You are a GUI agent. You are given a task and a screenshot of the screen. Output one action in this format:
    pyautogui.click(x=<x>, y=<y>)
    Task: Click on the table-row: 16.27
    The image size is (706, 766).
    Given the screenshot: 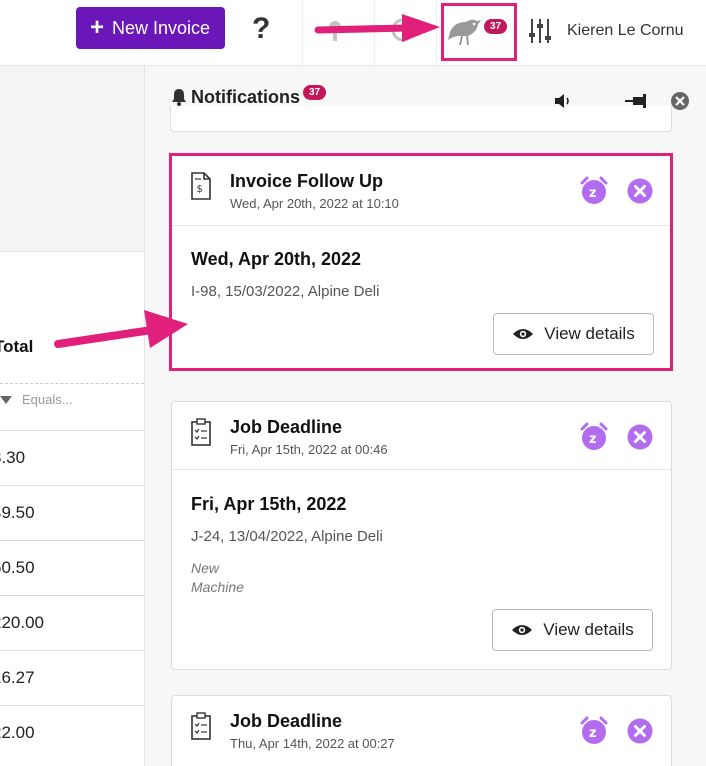 What is the action you would take?
    pyautogui.click(x=72, y=677)
    